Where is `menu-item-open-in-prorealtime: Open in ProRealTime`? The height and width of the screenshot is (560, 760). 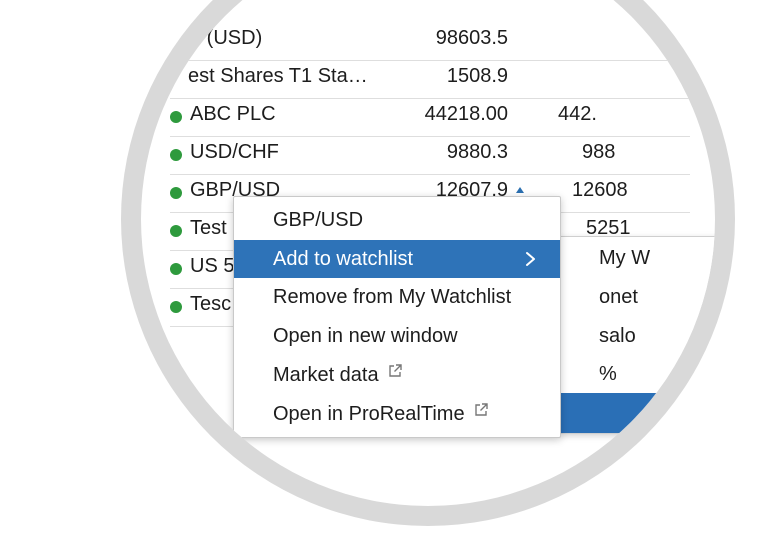 menu-item-open-in-prorealtime: Open in ProRealTime is located at coordinates (397, 413).